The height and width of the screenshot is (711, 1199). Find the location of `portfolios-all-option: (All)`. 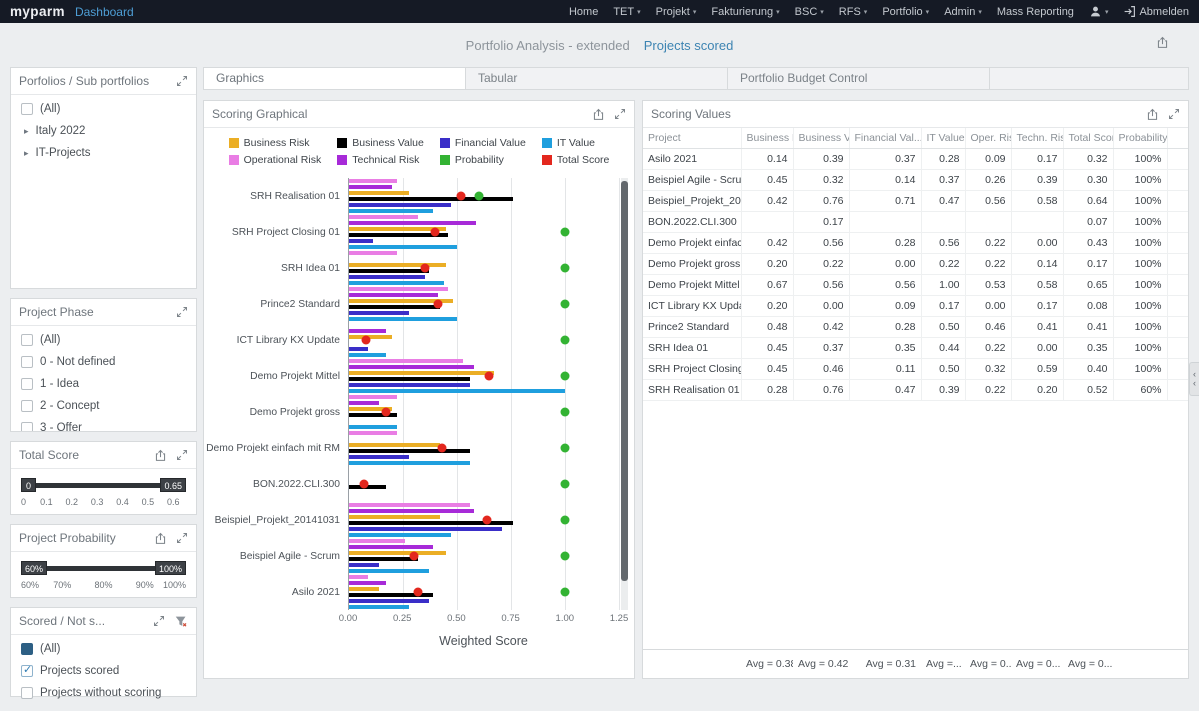

portfolios-all-option: (All) is located at coordinates (103, 109).